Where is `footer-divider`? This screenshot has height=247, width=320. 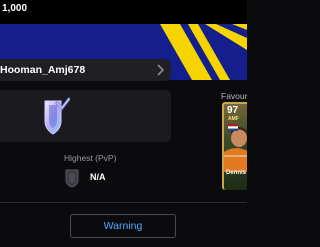
footer-divider is located at coordinates (123, 202).